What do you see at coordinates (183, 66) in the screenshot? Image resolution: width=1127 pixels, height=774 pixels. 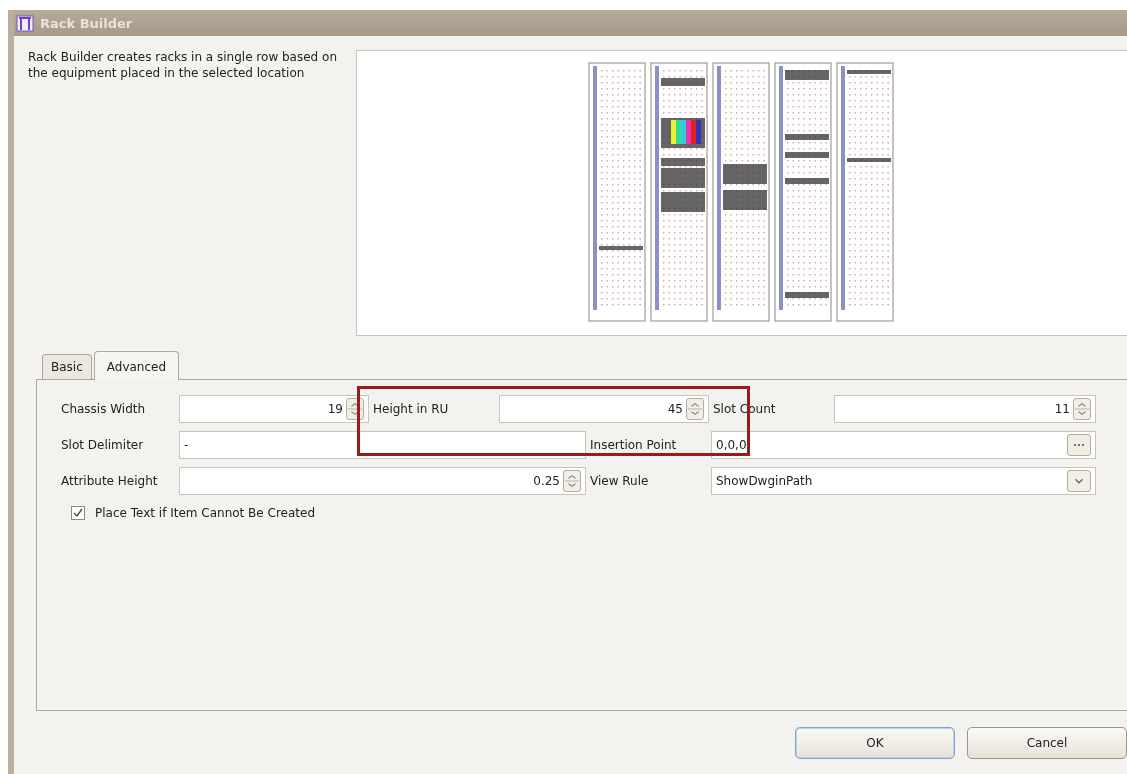 I see `description-text: Rack Builder creates racks in a single row based on the equipment placed in the selected location` at bounding box center [183, 66].